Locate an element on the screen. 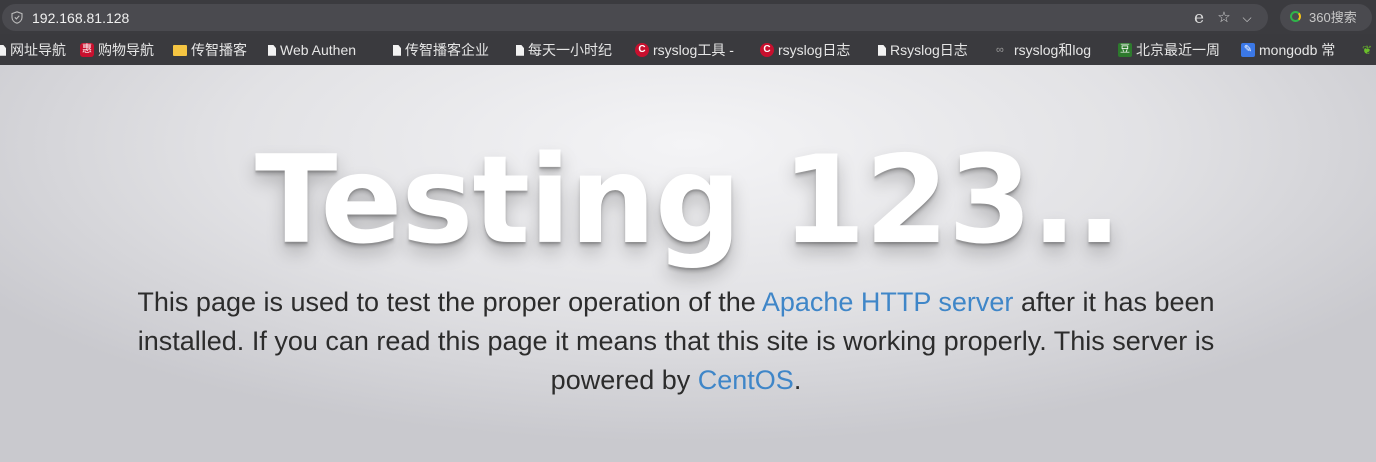 The image size is (1376, 462). bookmark-item: Rsyslog日志 is located at coordinates (930, 50).